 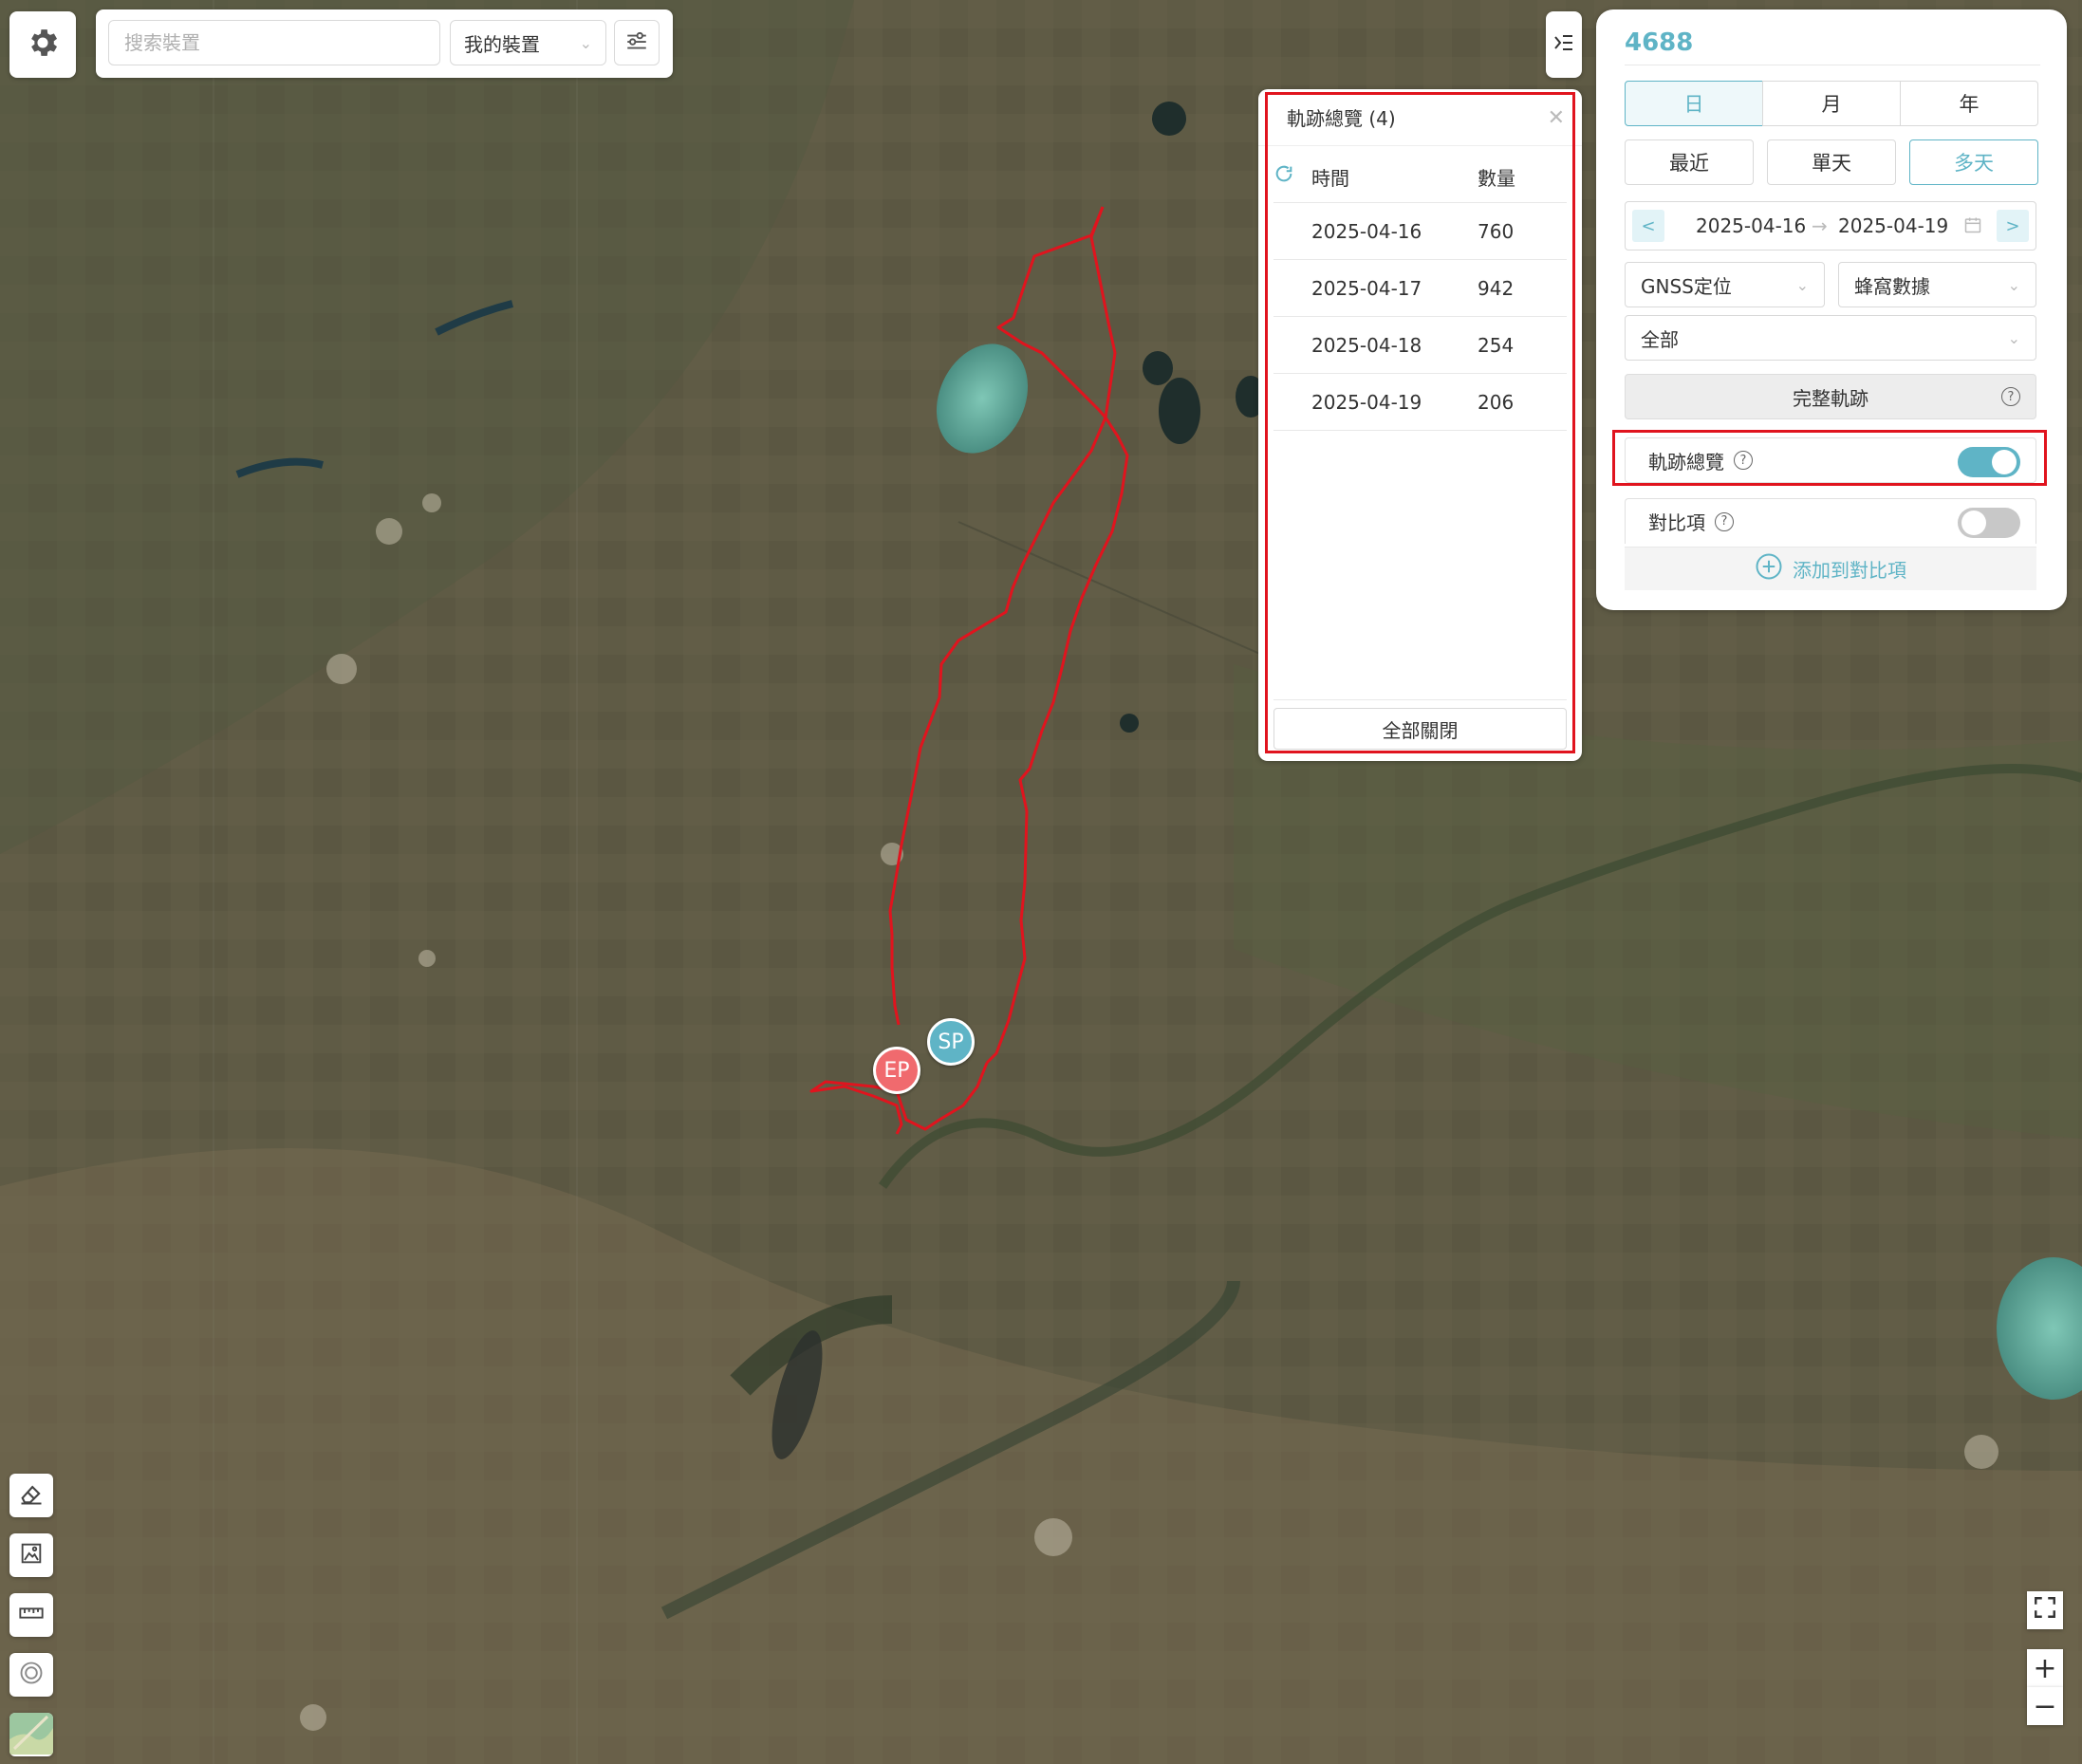 What do you see at coordinates (1694, 103) in the screenshot?
I see `tab-day: 日` at bounding box center [1694, 103].